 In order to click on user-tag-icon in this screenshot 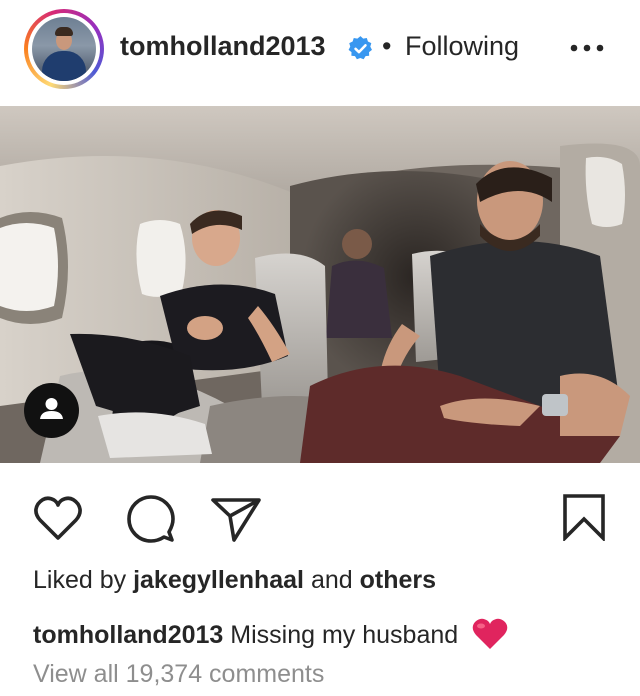, I will do `click(51, 408)`.